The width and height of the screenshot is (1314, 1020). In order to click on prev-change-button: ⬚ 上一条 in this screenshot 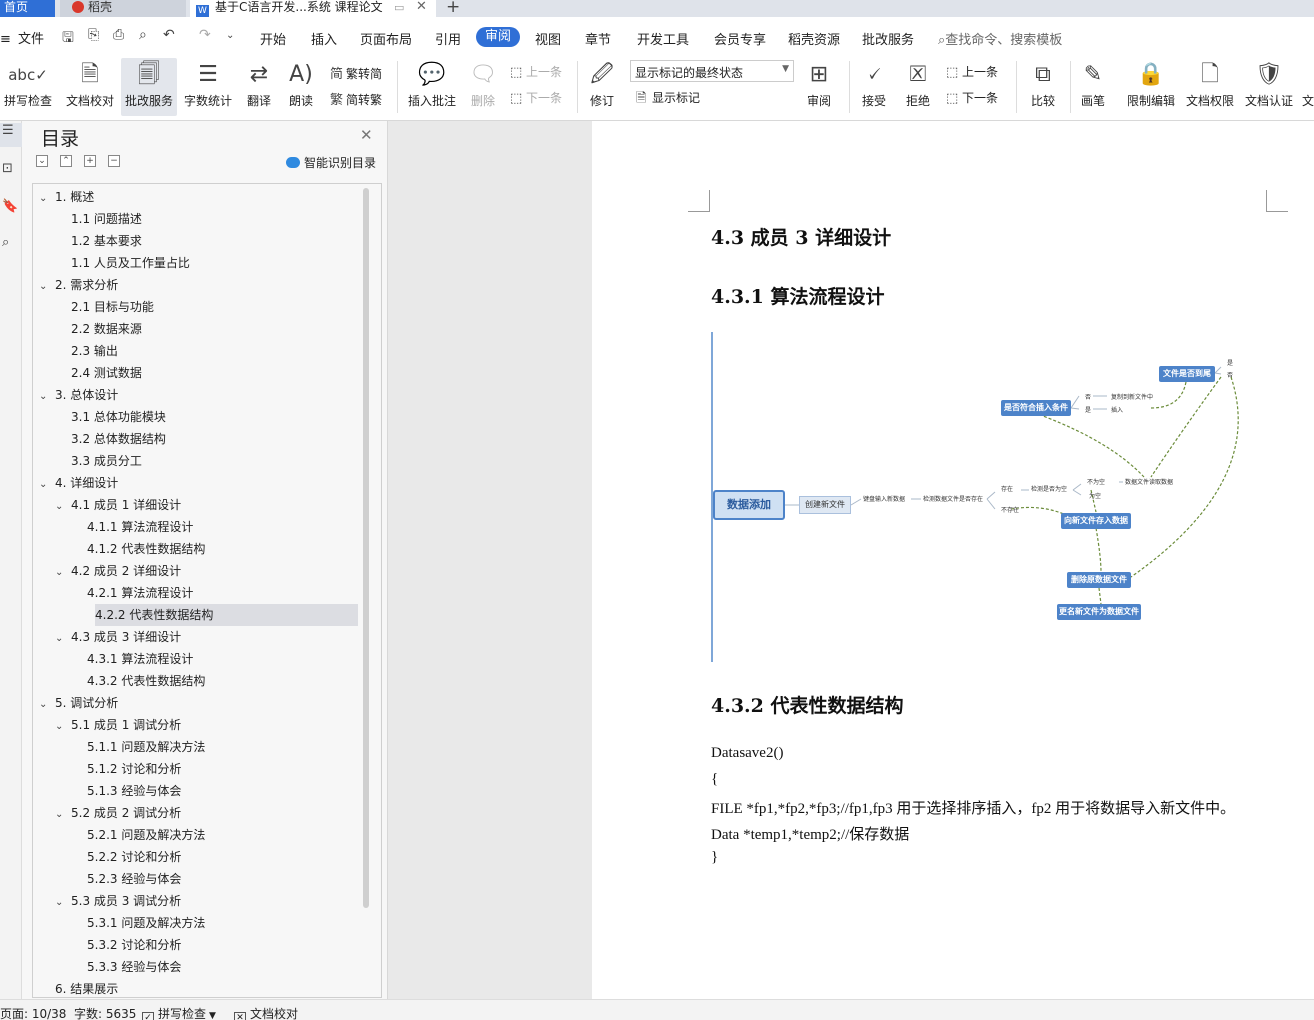, I will do `click(972, 71)`.